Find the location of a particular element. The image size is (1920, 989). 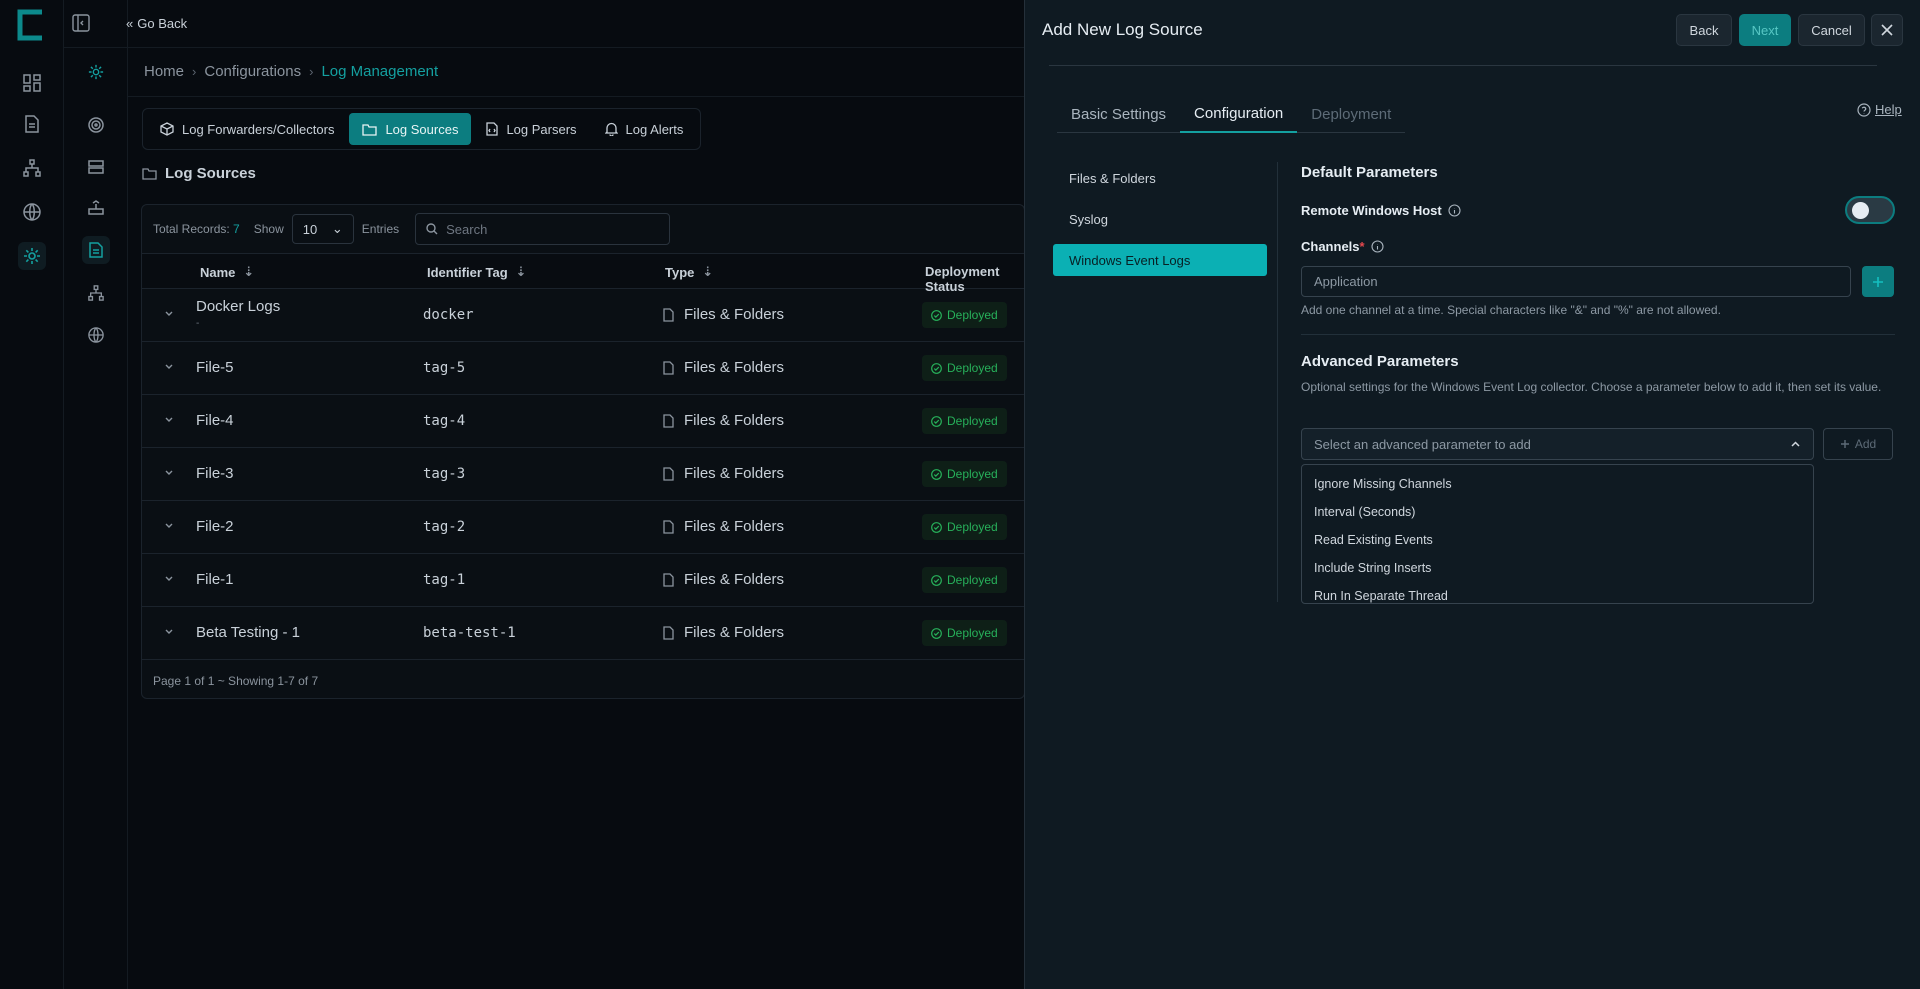

go-back-link: « Go Back is located at coordinates (156, 23).